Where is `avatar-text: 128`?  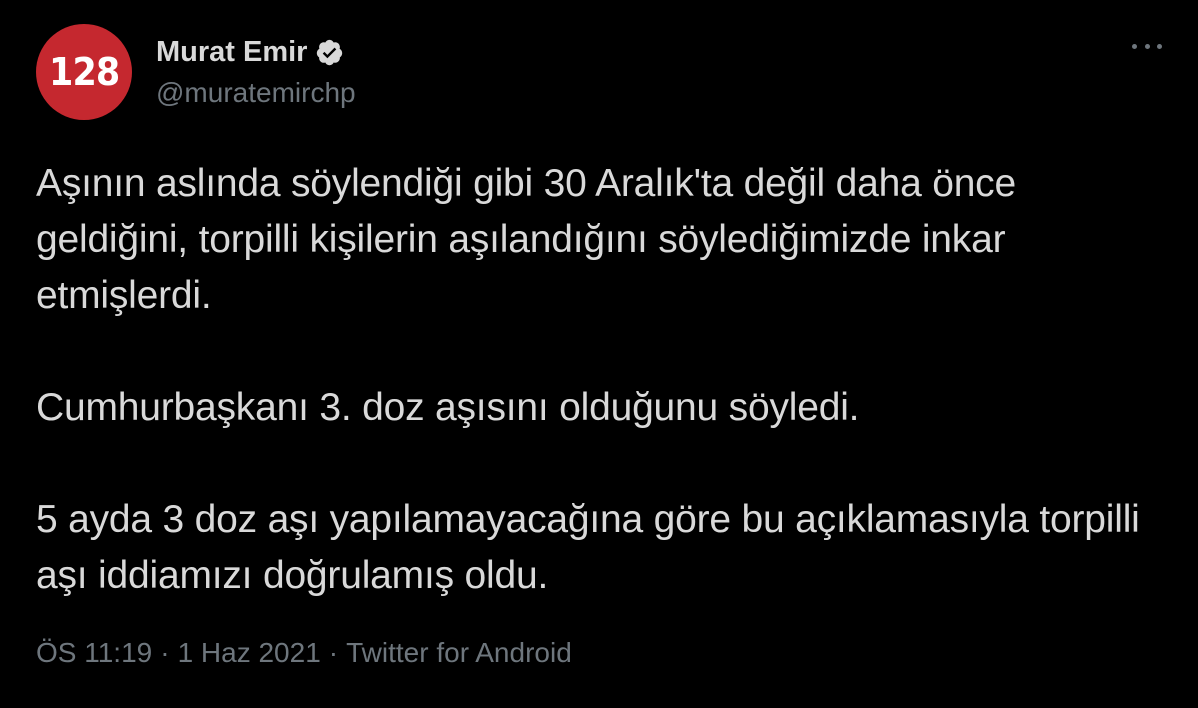 avatar-text: 128 is located at coordinates (84, 72).